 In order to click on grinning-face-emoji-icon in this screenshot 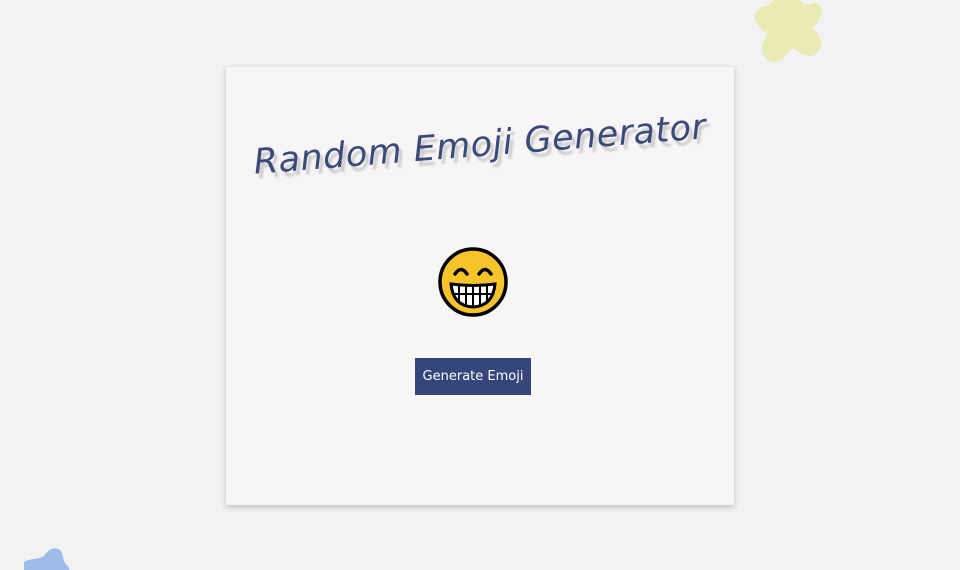, I will do `click(473, 282)`.